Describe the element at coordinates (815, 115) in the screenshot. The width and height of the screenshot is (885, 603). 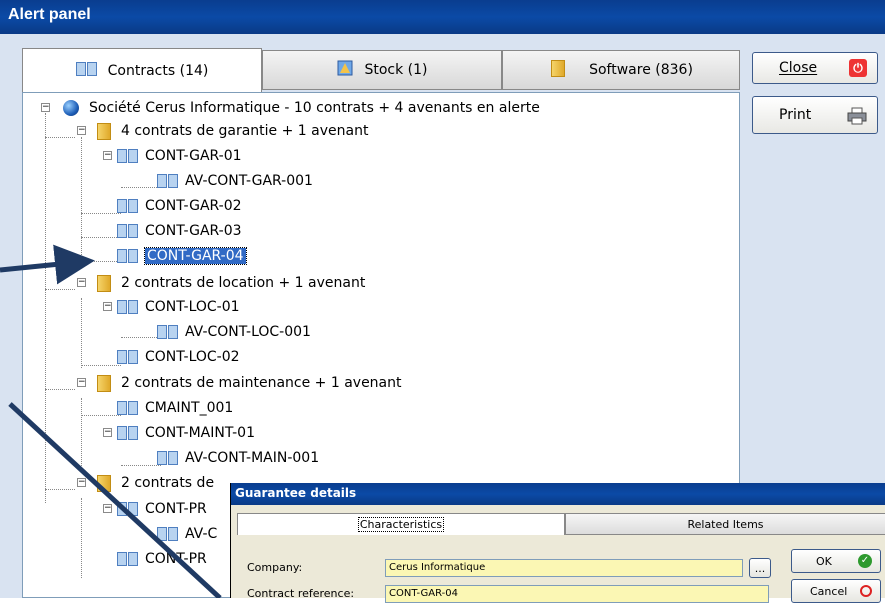
I see `print-button: Print` at that location.